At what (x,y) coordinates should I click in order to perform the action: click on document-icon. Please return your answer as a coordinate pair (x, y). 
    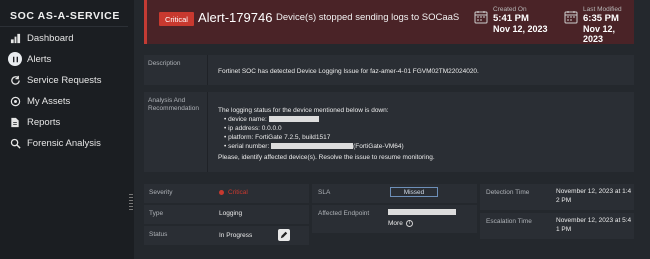
    Looking at the image, I should click on (15, 122).